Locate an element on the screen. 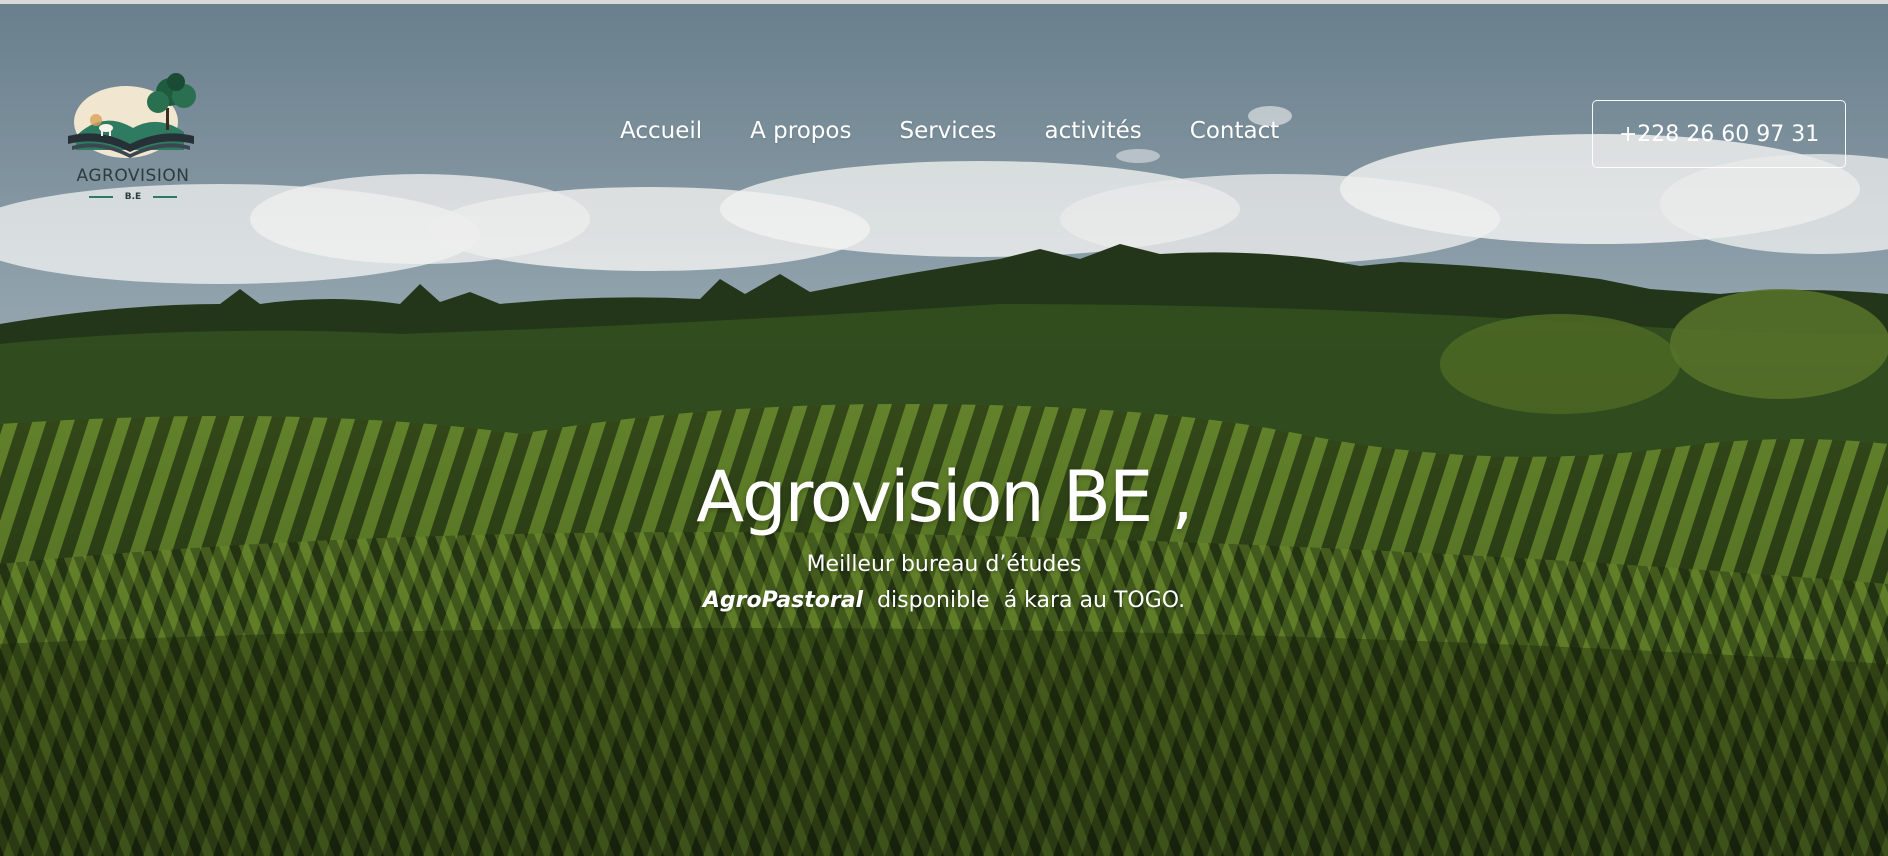  nav-item-a-propos: A propos is located at coordinates (800, 131).